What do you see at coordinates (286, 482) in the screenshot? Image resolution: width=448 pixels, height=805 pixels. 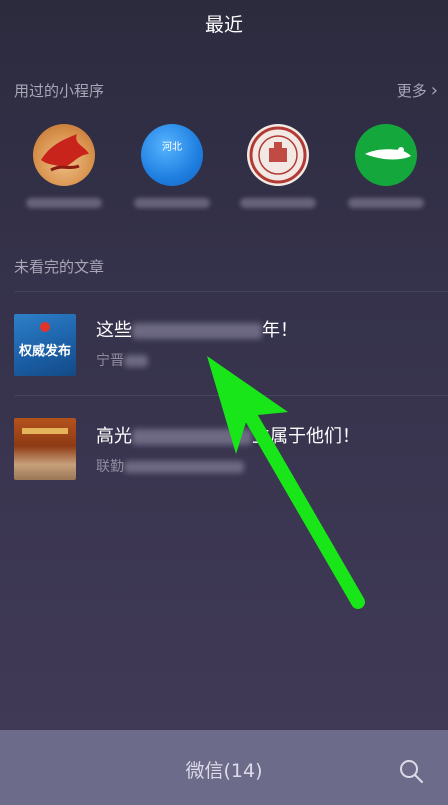 I see `green-arrow-annotation` at bounding box center [286, 482].